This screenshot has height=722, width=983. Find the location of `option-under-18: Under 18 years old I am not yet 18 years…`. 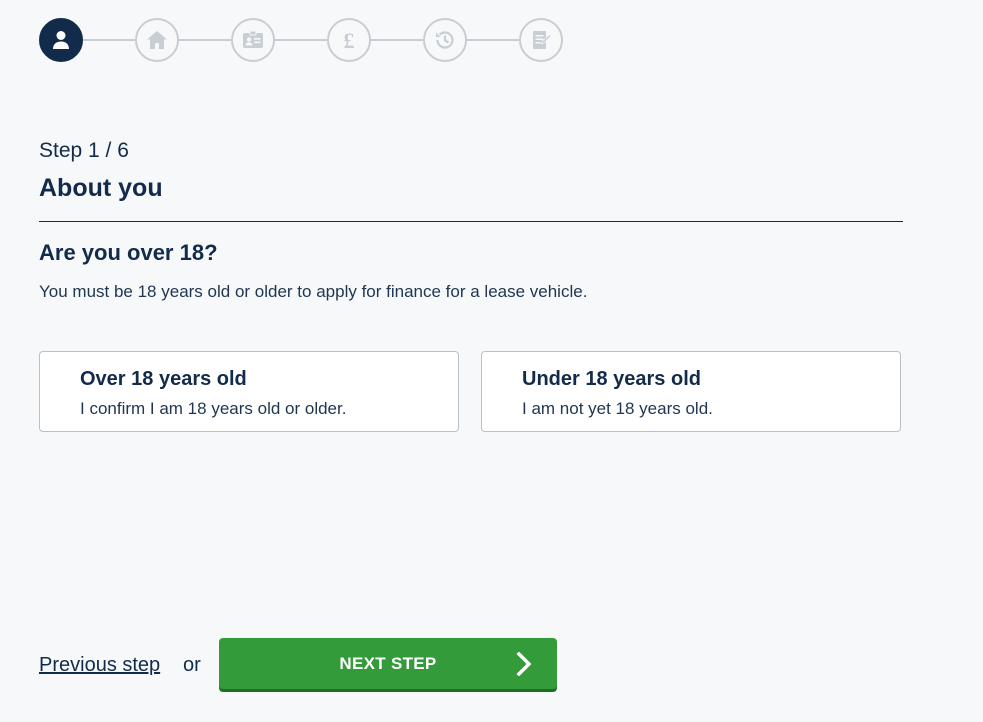

option-under-18: Under 18 years old I am not yet 18 years… is located at coordinates (691, 391).